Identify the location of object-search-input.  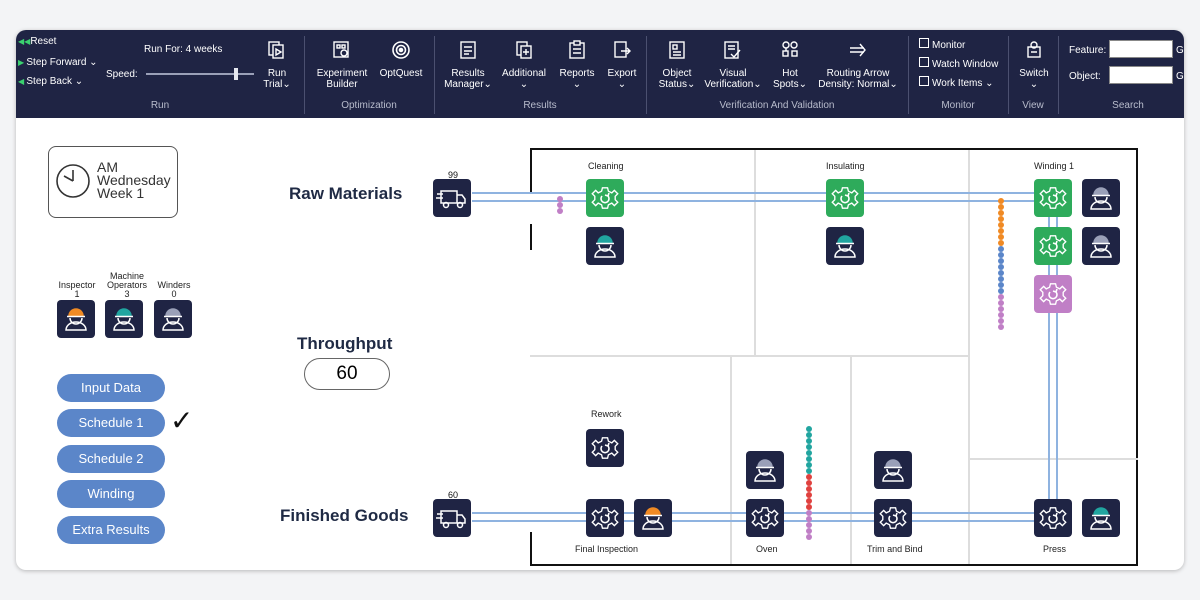
(1141, 75).